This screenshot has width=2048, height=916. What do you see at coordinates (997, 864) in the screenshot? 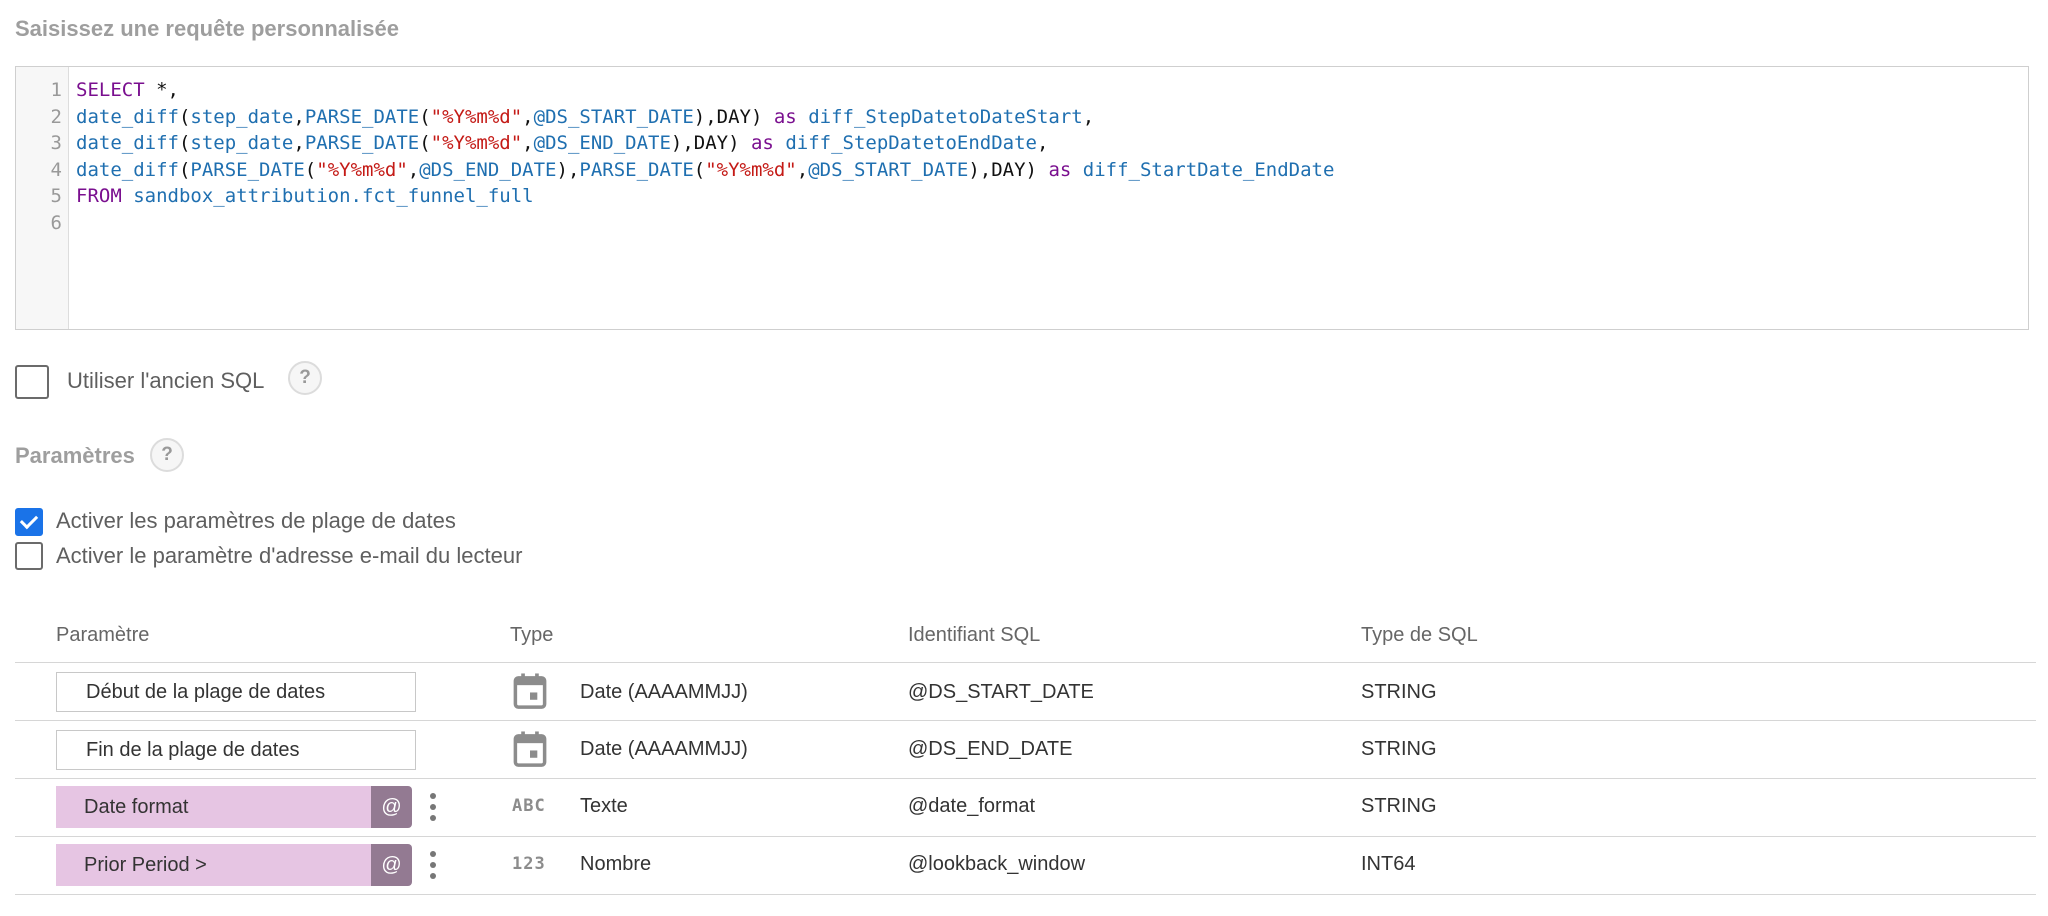
I see `param-sql-id: @lookback_window` at bounding box center [997, 864].